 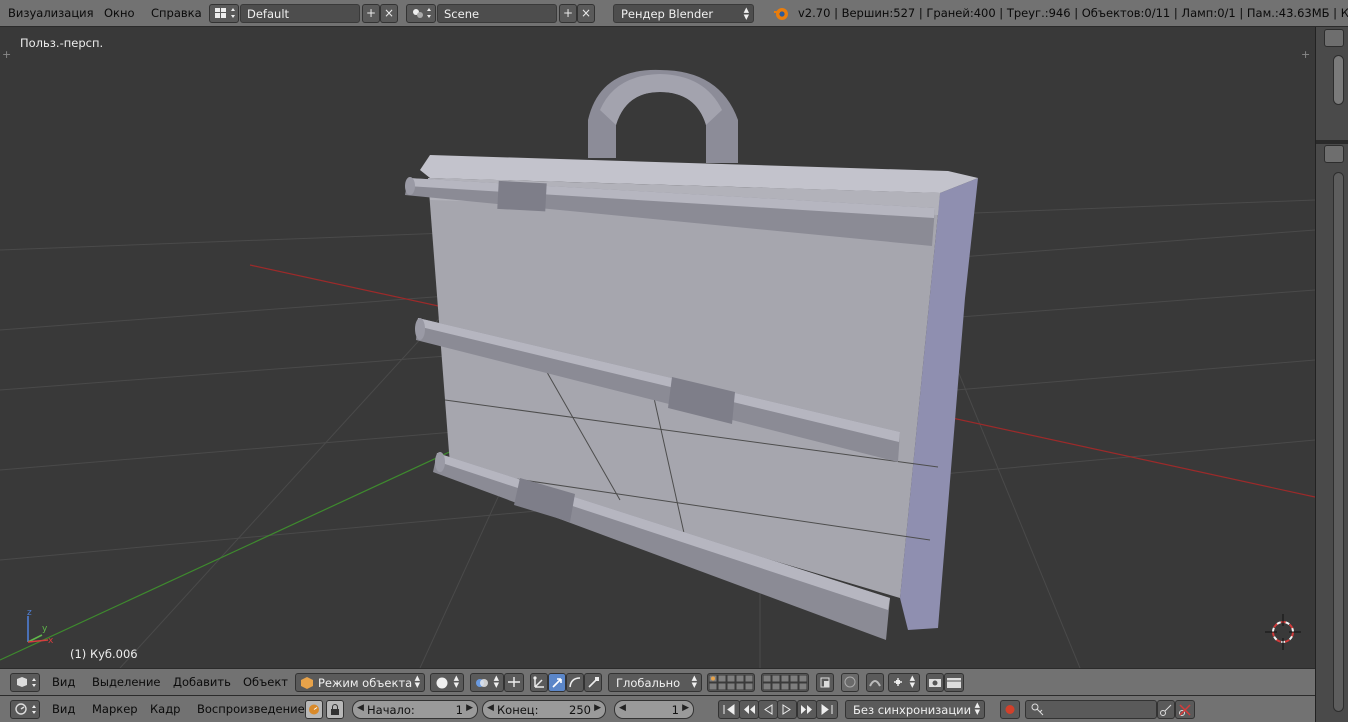 What do you see at coordinates (807, 709) in the screenshot?
I see `jump-to-keyframe-forward-button` at bounding box center [807, 709].